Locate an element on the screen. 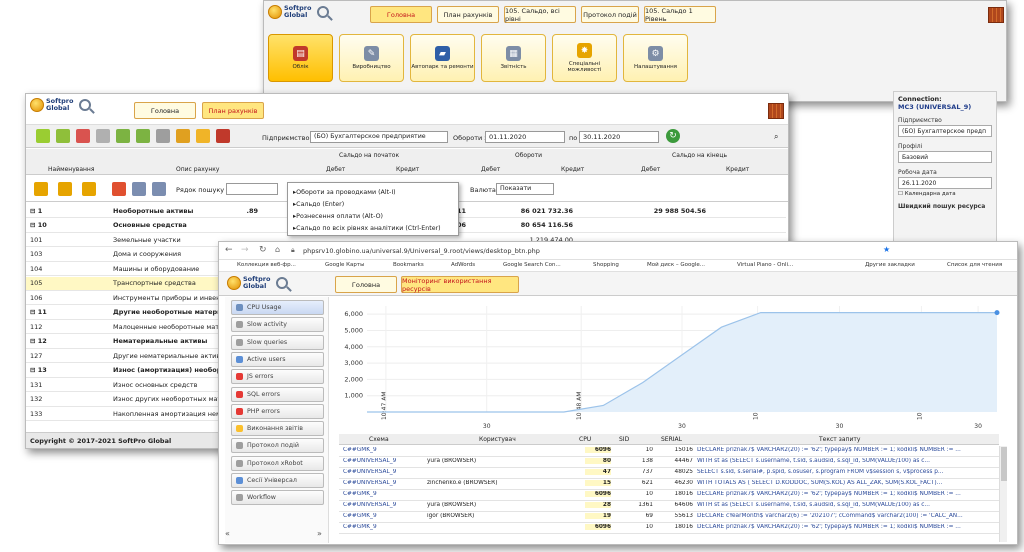 The image size is (1024, 552). col-user: Користувач is located at coordinates (497, 439).